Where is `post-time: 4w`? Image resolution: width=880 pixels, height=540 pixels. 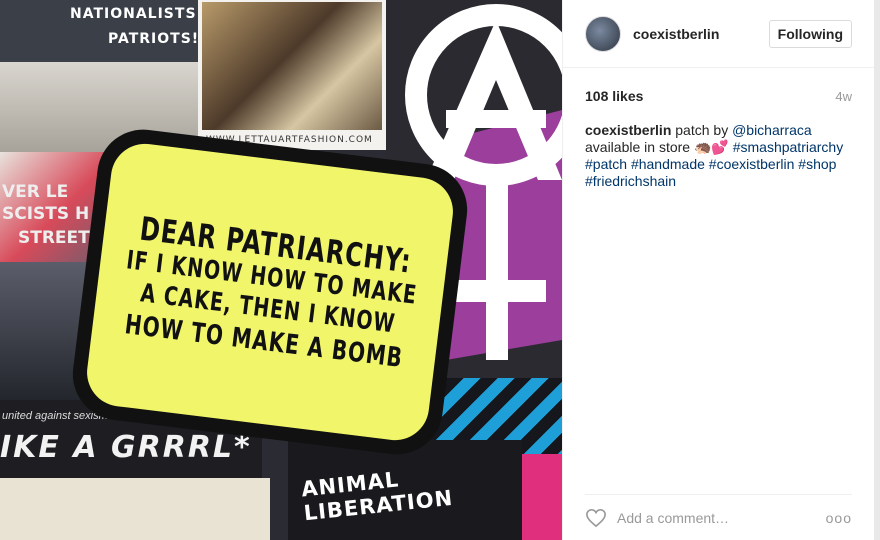 post-time: 4w is located at coordinates (843, 96).